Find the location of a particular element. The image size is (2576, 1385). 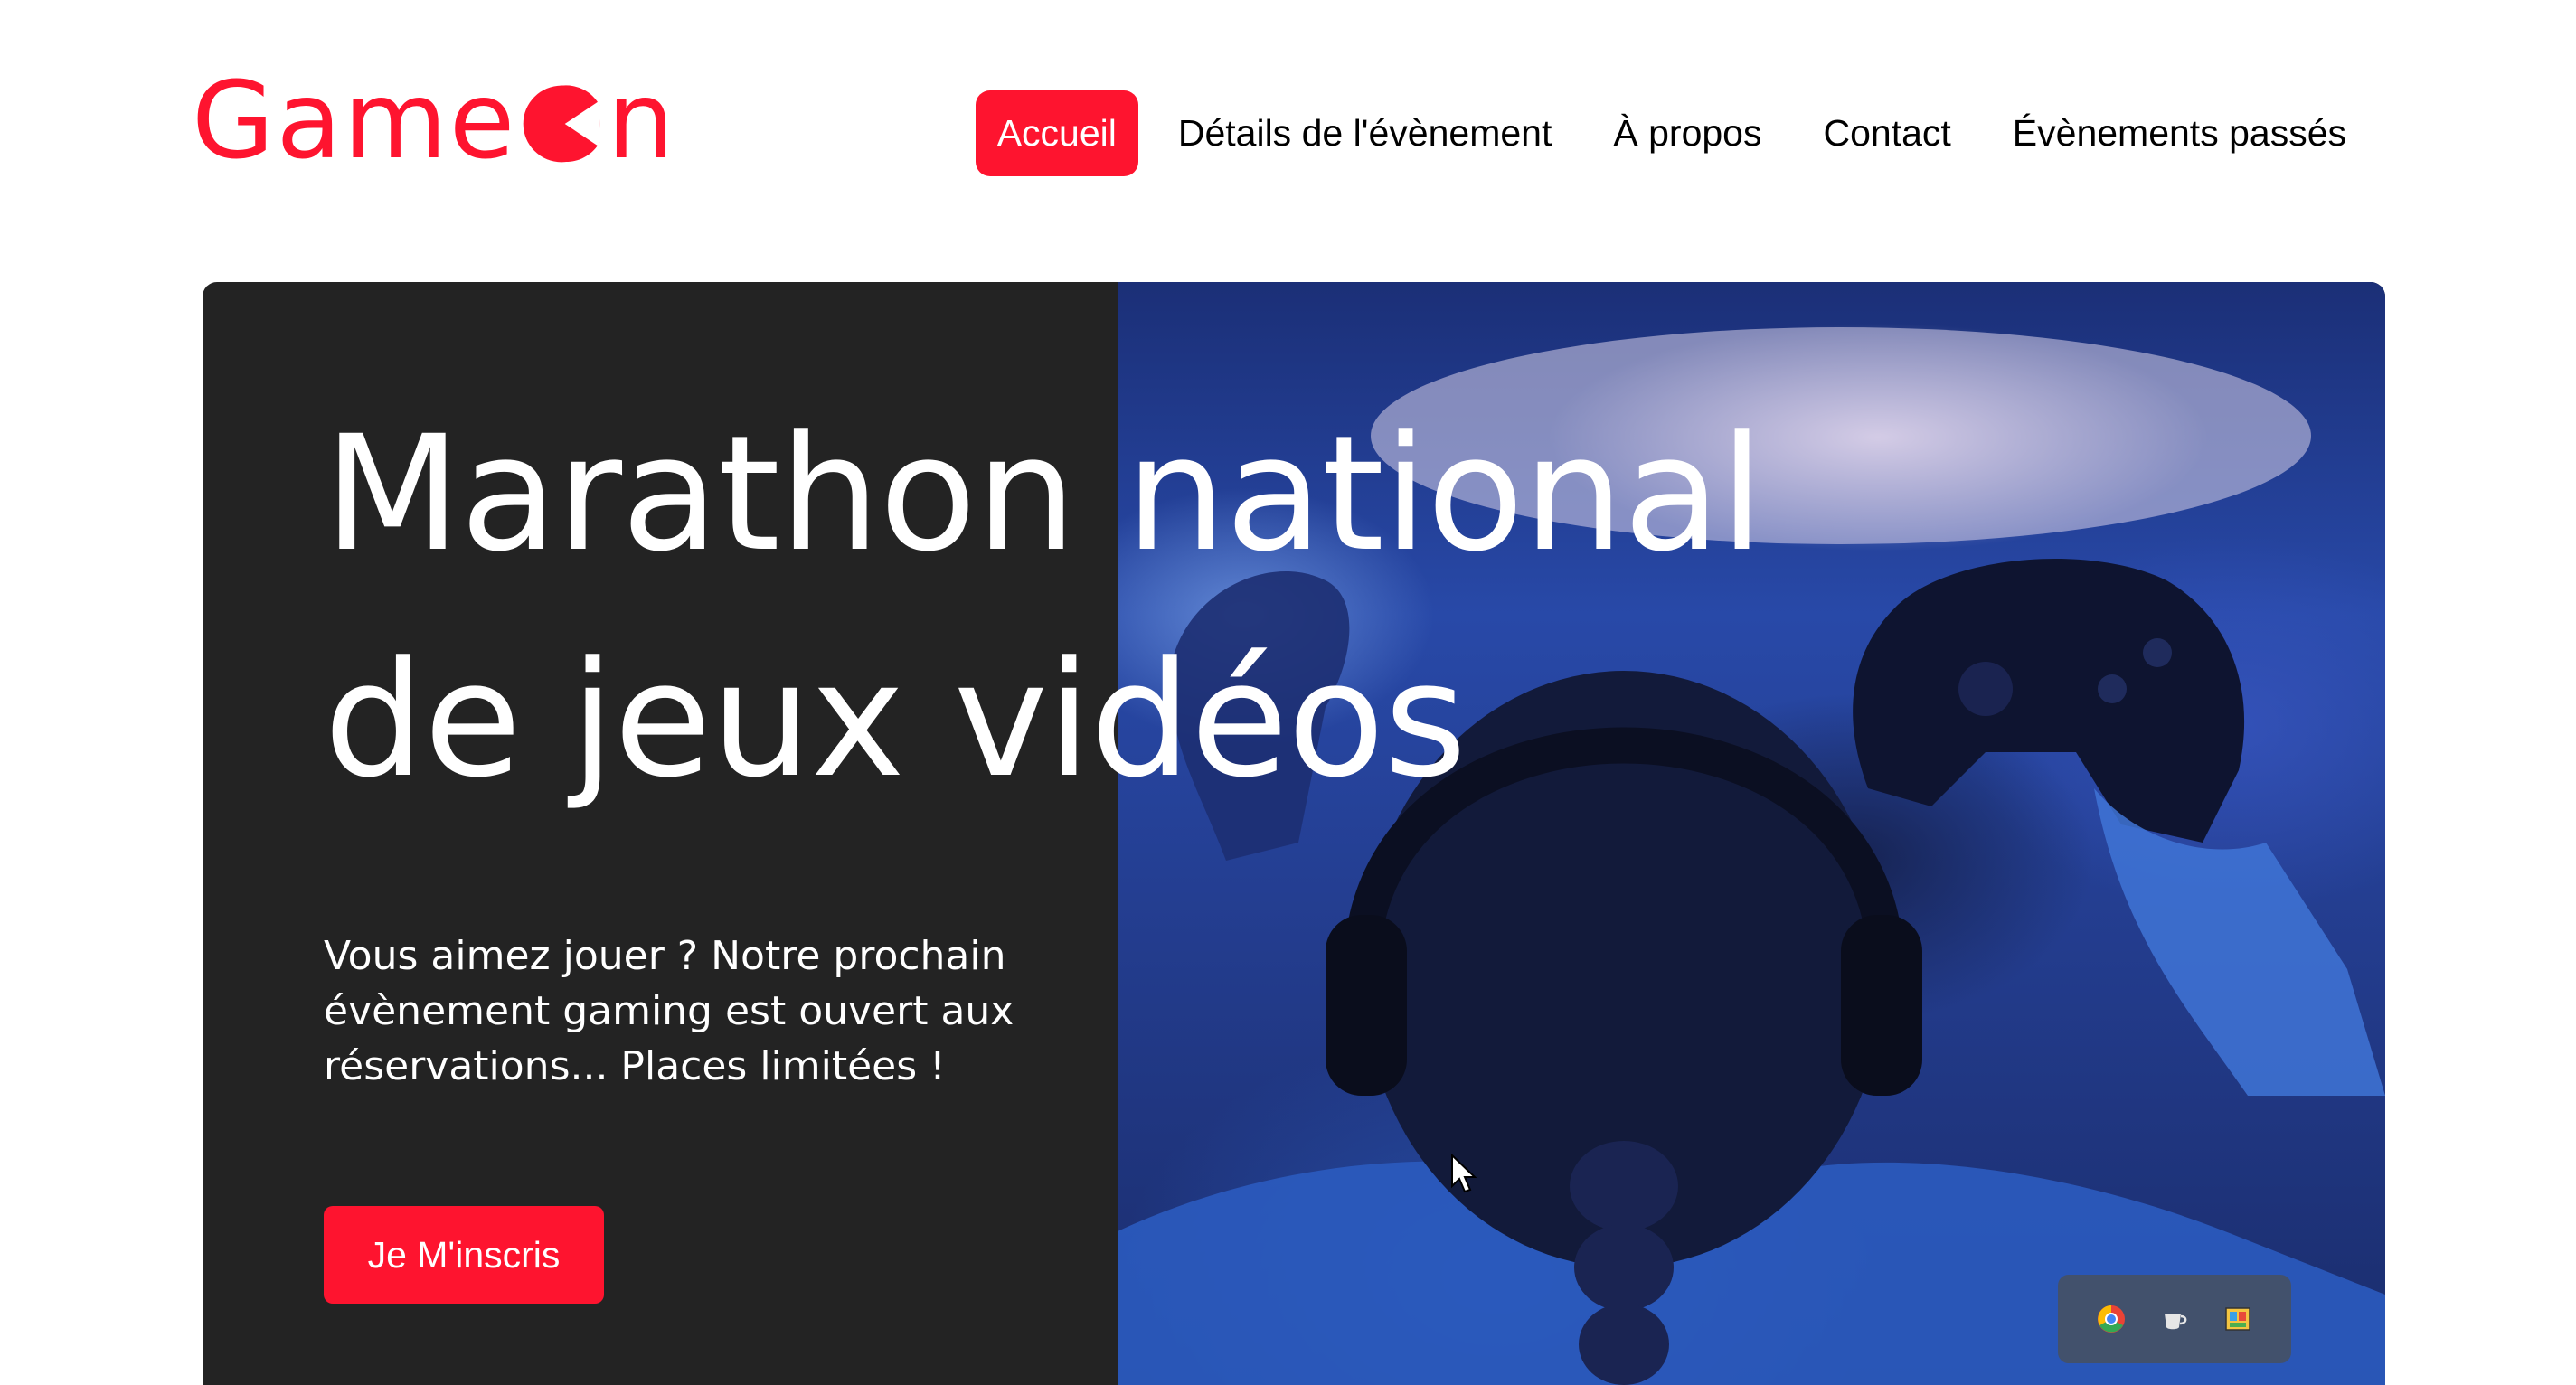

chrome-icon is located at coordinates (2111, 1319).